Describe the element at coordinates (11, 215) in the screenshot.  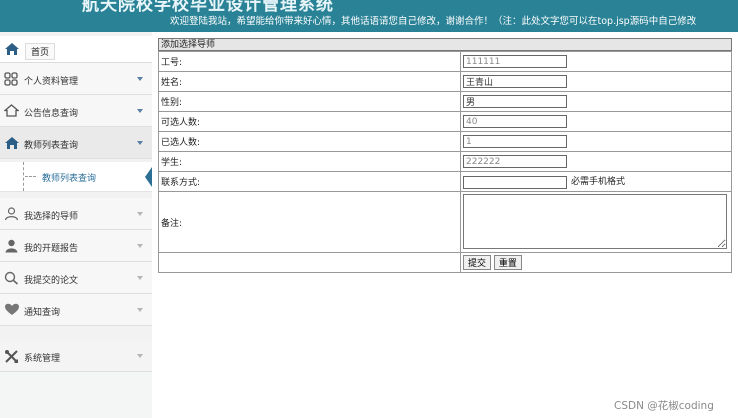
I see `user-outline-icon` at that location.